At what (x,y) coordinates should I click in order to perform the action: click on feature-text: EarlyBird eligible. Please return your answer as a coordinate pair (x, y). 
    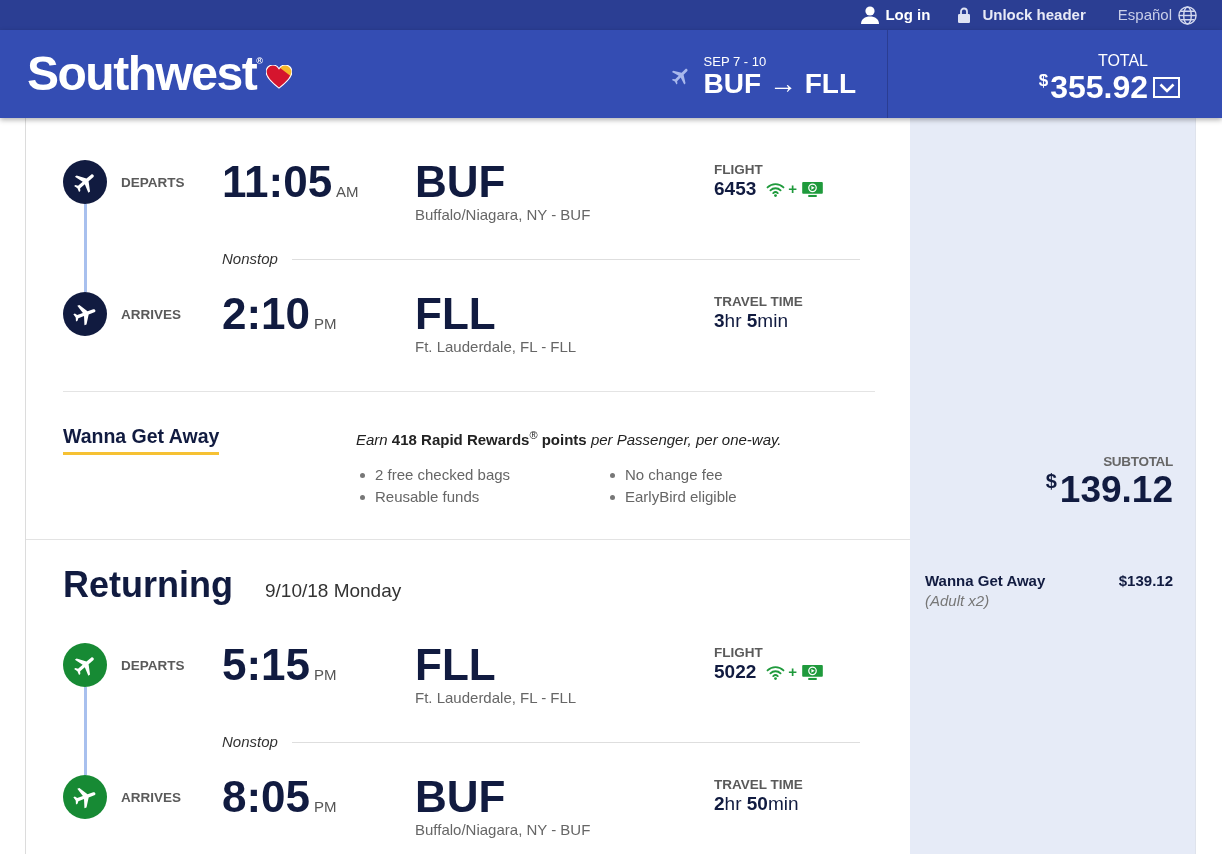
    Looking at the image, I should click on (681, 497).